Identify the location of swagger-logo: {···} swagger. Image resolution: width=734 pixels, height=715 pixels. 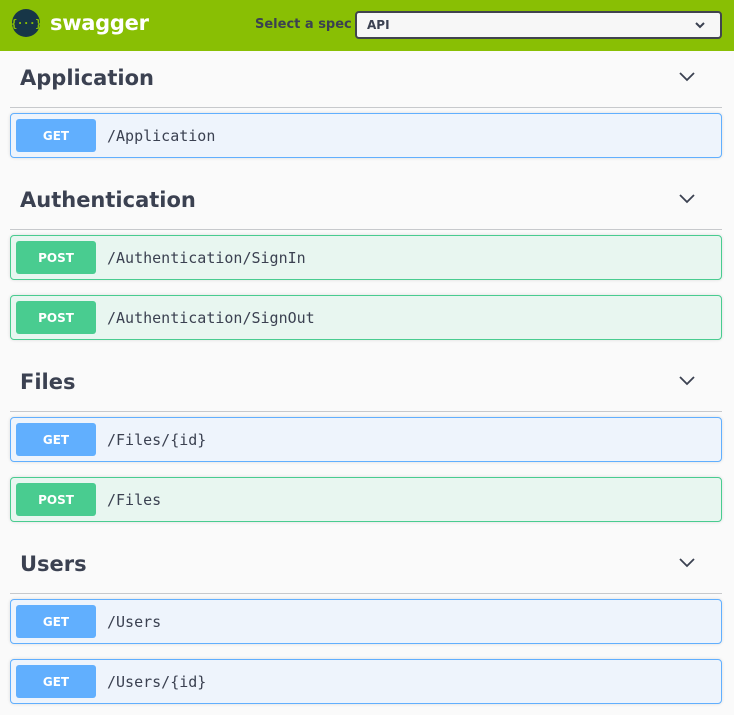
(80, 23).